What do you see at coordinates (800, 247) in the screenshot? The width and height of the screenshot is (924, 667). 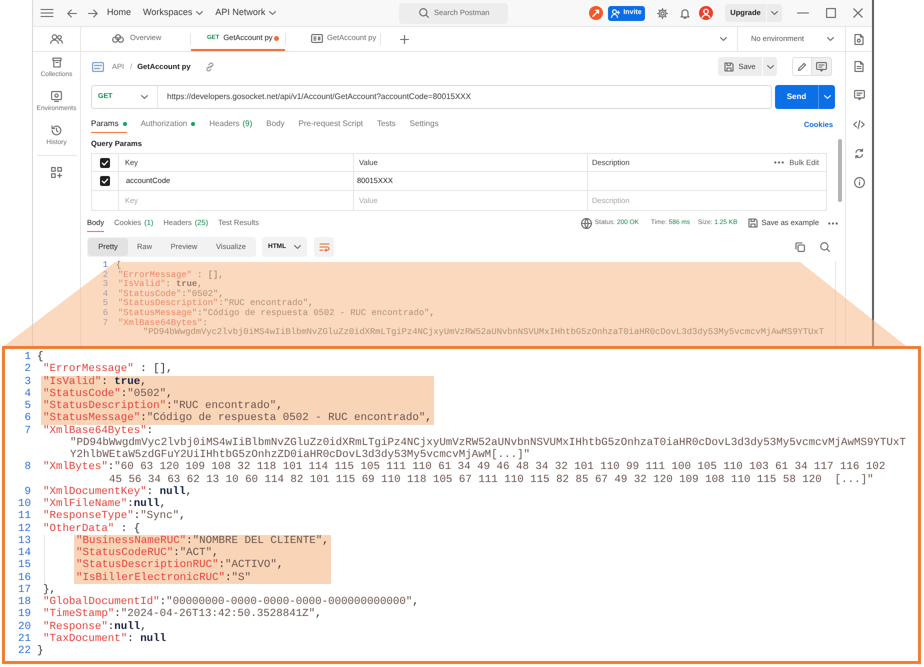 I see `copy-icon` at bounding box center [800, 247].